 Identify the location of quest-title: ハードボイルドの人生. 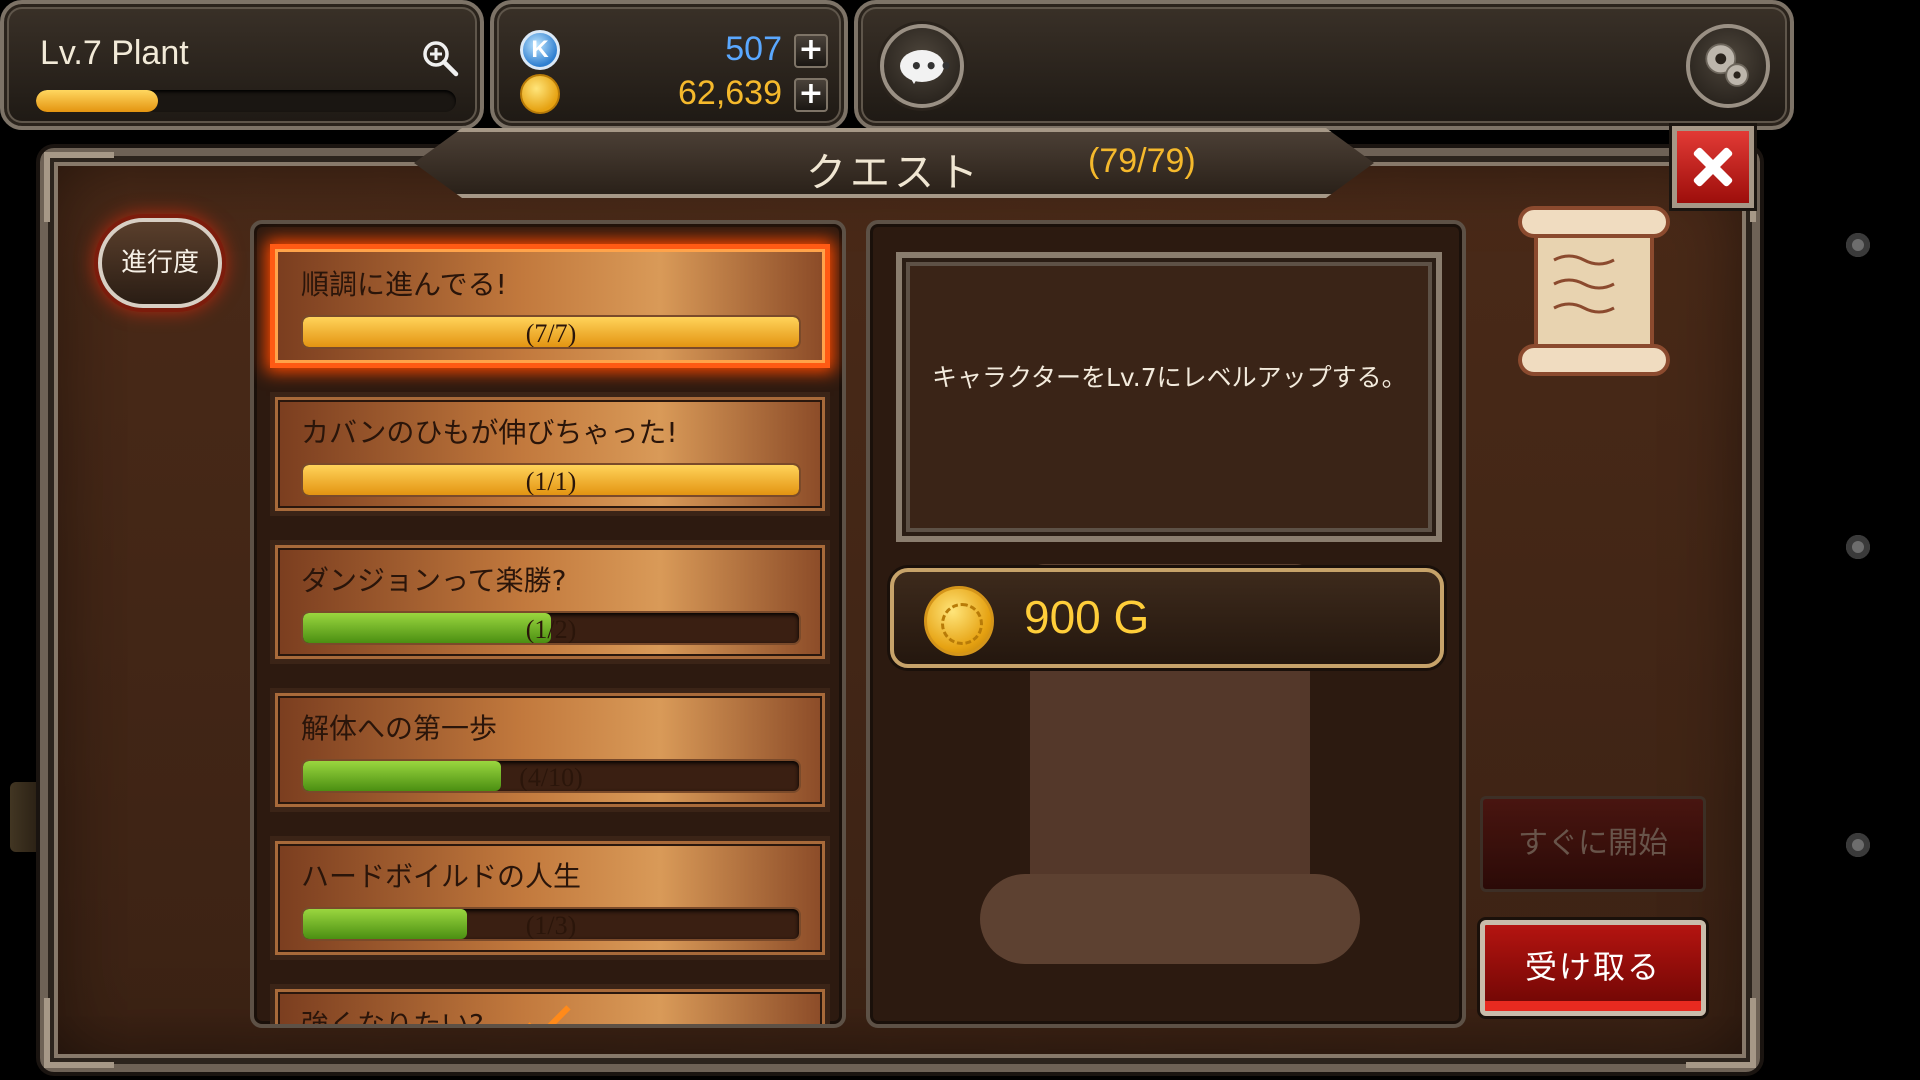
(441, 876).